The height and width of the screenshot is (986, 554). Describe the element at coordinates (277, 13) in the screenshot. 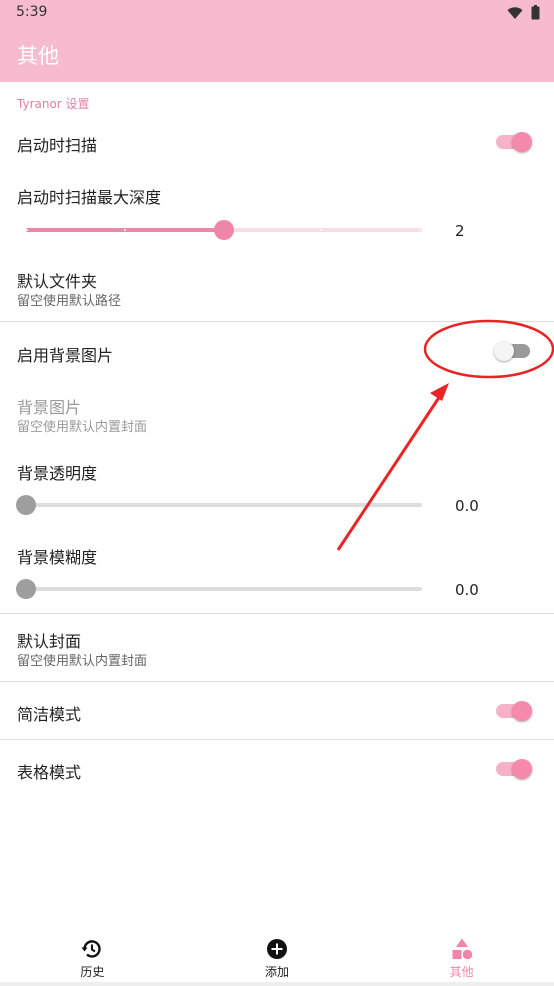

I see `status-bar: 5:39` at that location.